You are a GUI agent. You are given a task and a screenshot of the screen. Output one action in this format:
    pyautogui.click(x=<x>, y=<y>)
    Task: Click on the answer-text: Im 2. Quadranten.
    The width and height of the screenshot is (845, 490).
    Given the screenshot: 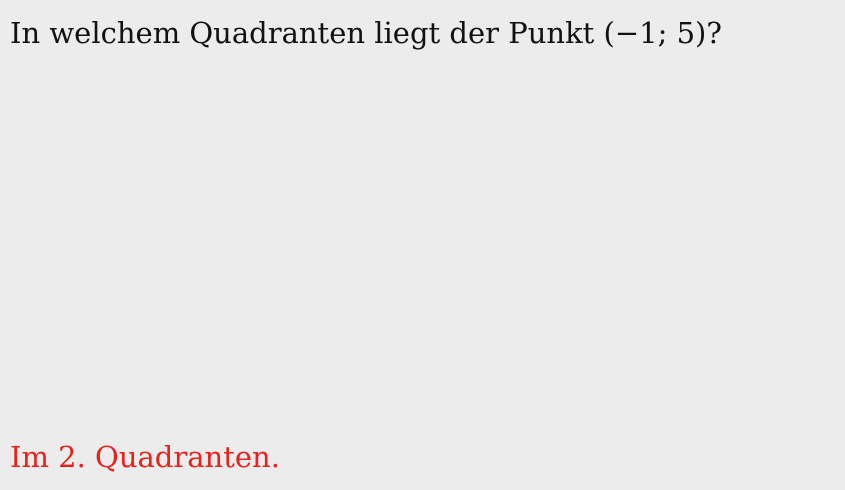 What is the action you would take?
    pyautogui.click(x=145, y=457)
    